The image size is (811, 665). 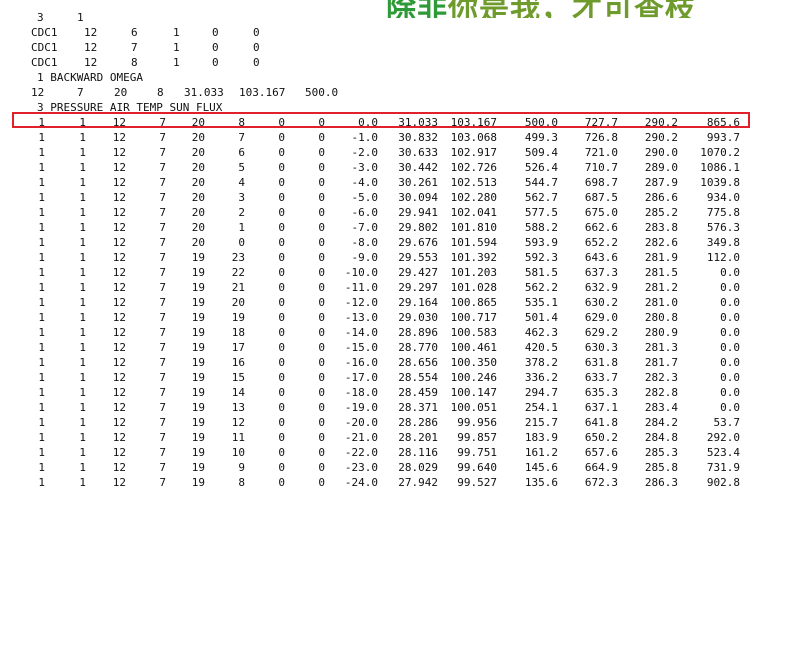 What do you see at coordinates (418, 182) in the screenshot?
I see `table-cell: 30.261` at bounding box center [418, 182].